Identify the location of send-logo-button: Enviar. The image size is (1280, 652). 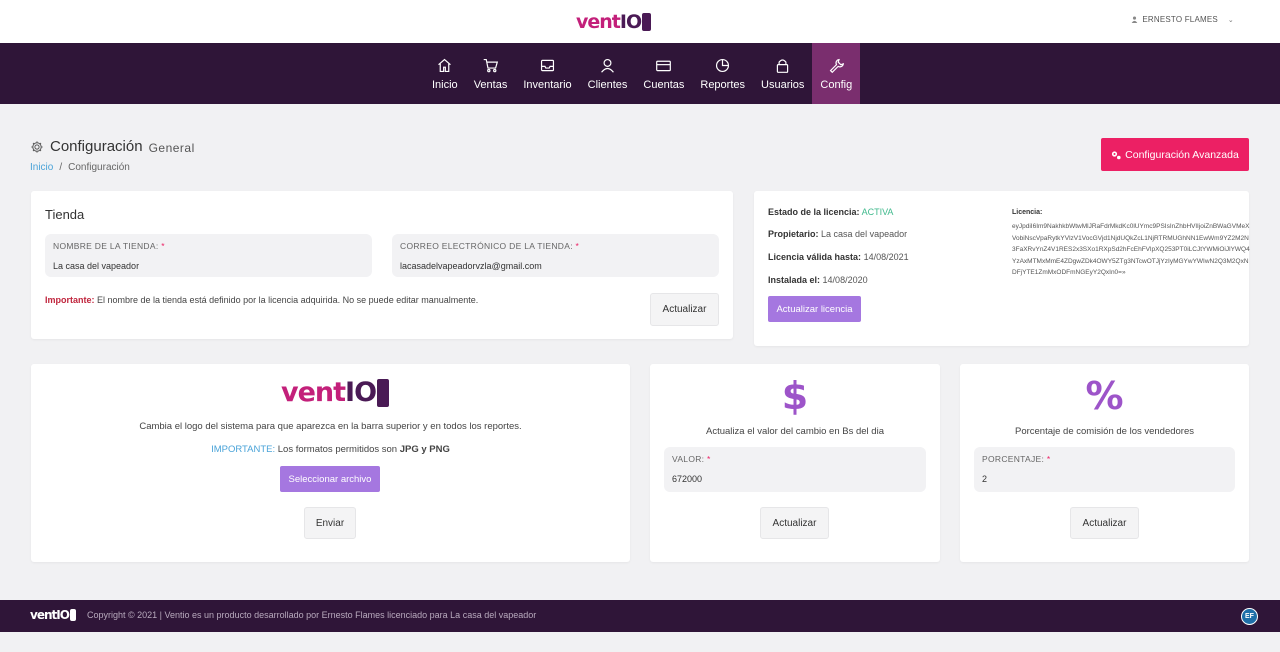
(330, 523).